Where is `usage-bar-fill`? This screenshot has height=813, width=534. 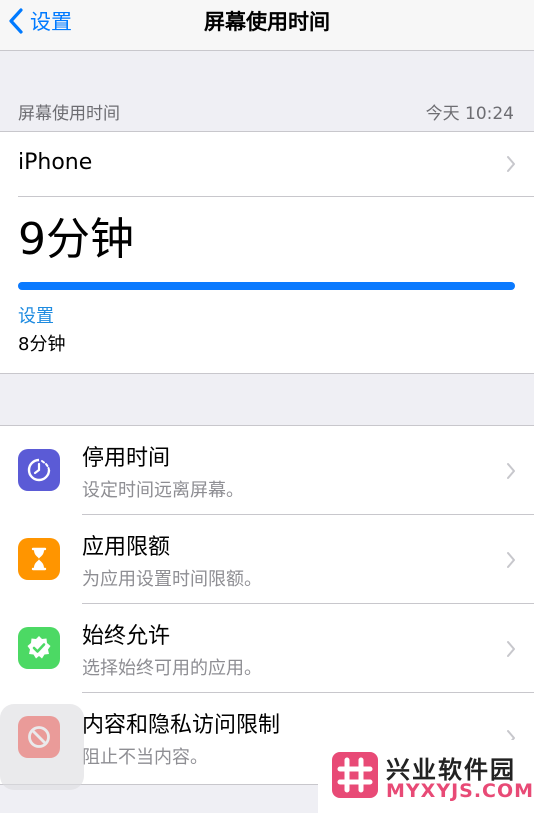
usage-bar-fill is located at coordinates (266, 286).